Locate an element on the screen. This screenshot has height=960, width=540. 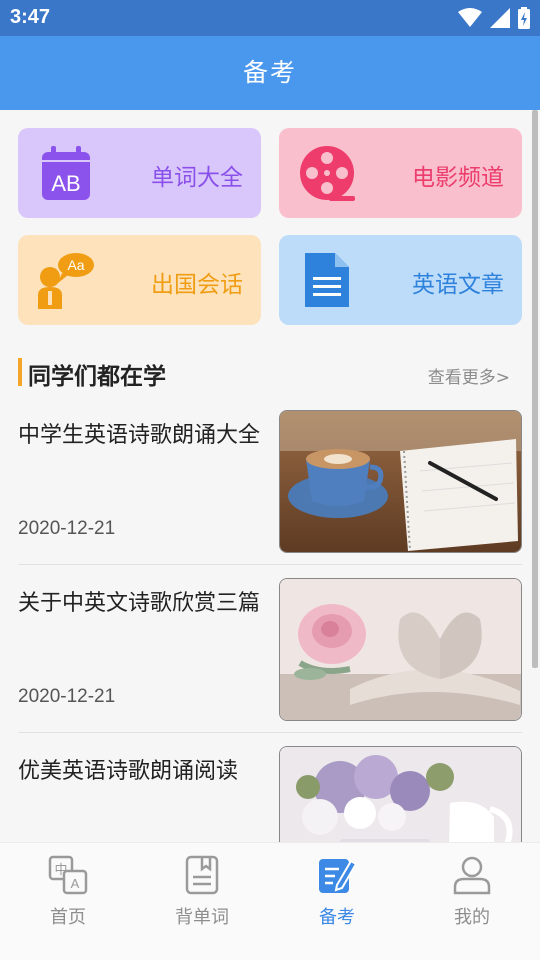
article-title: 中学生英语诗歌朗诵大全 is located at coordinates (139, 435).